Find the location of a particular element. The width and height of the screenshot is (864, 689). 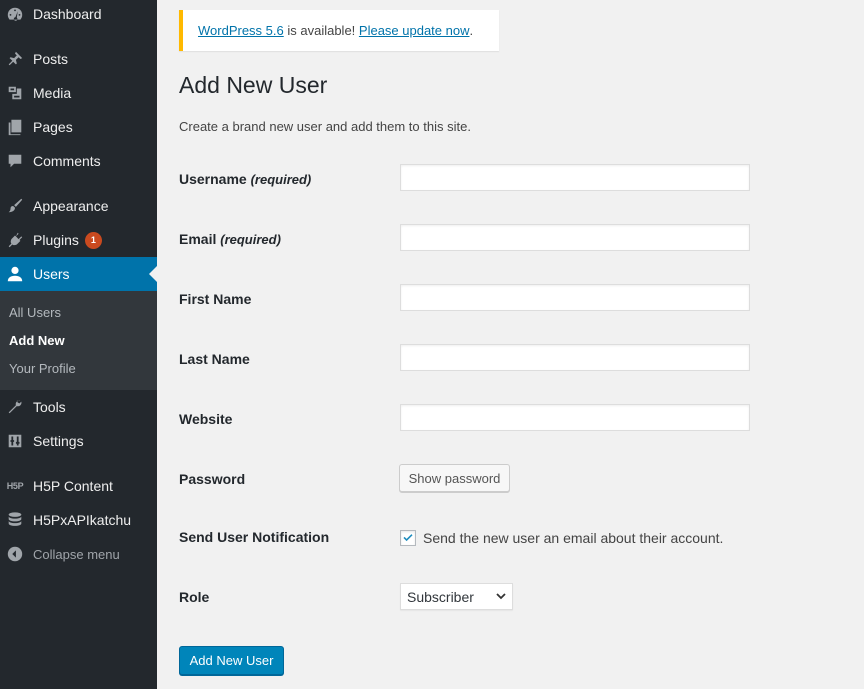

submenu-item-your-profile: Your Profile is located at coordinates (42, 368).